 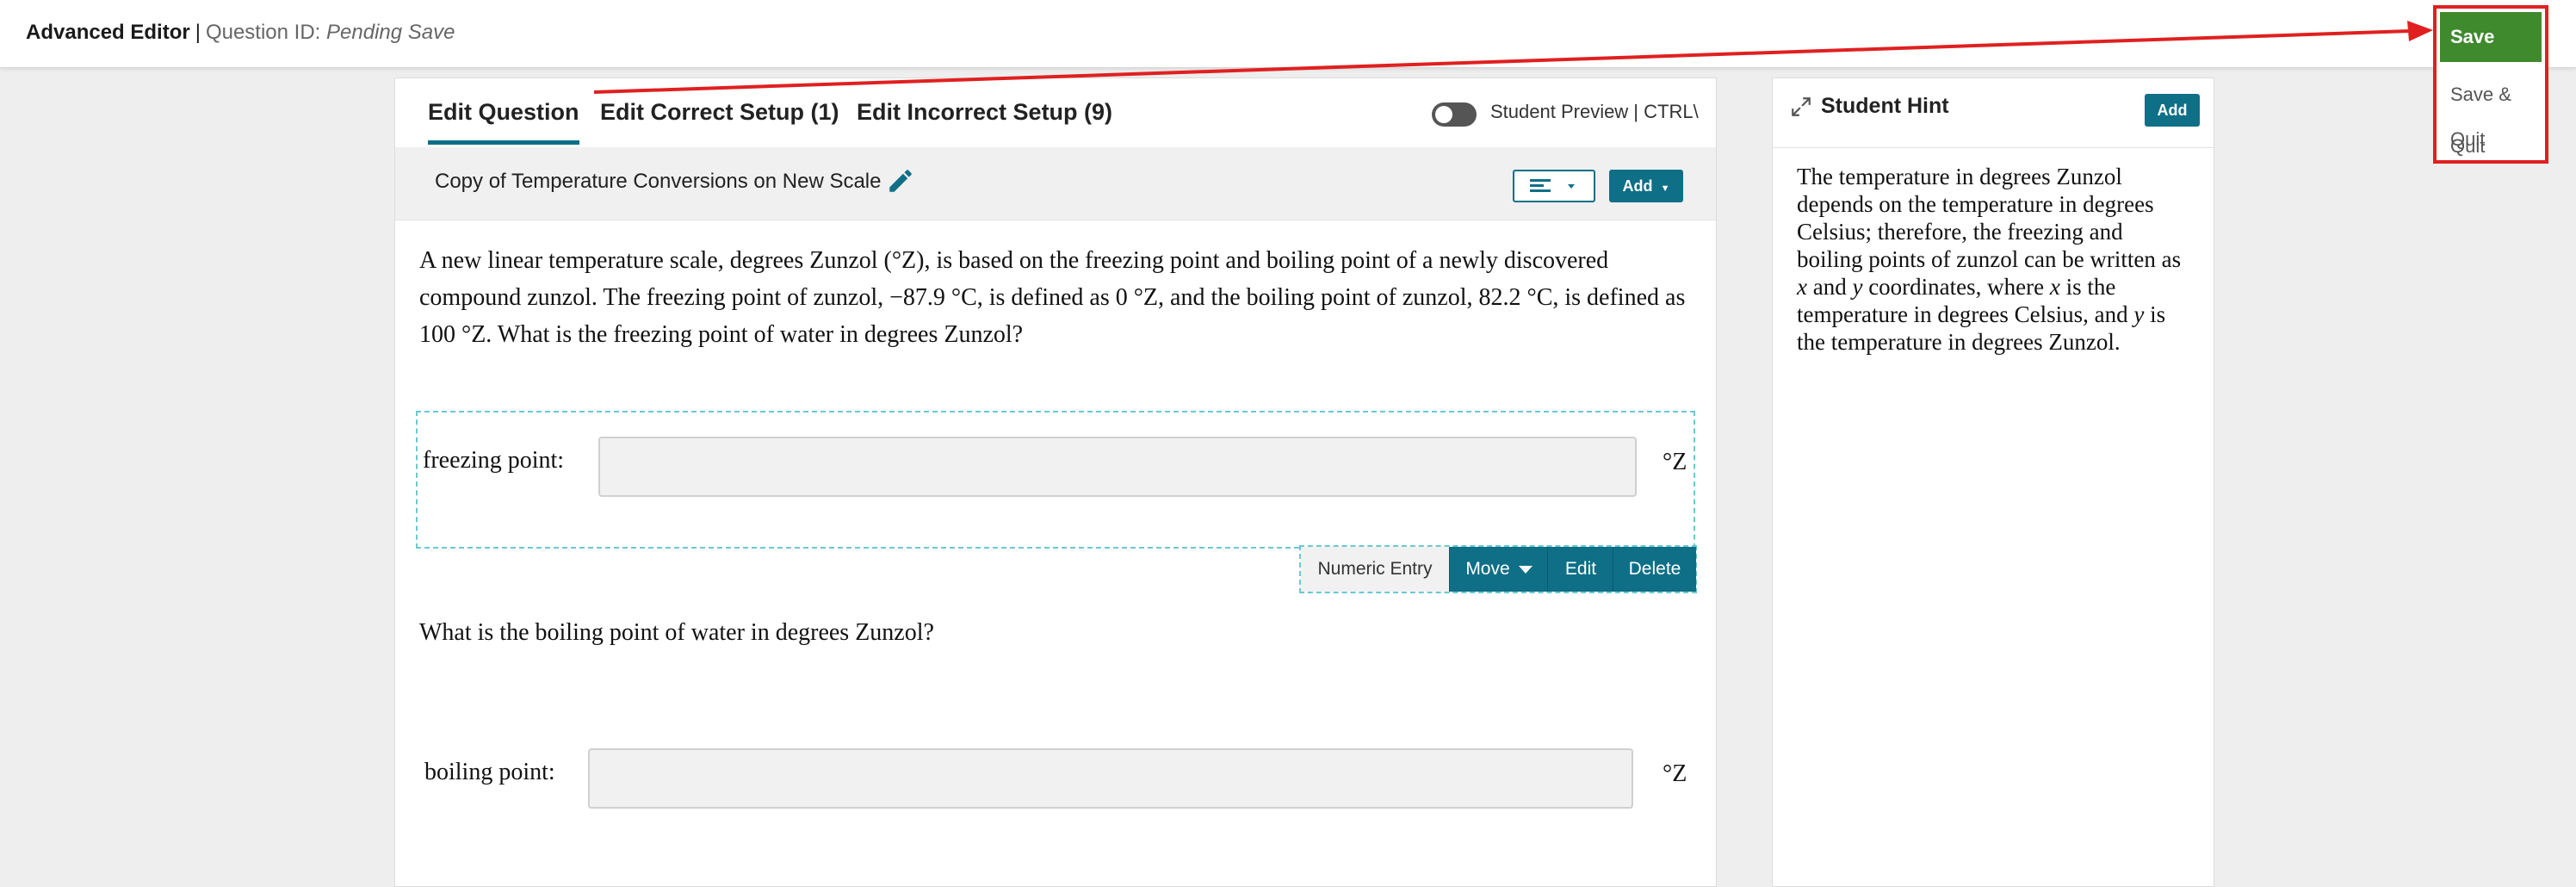 What do you see at coordinates (1454, 115) in the screenshot?
I see `student-preview-toggle` at bounding box center [1454, 115].